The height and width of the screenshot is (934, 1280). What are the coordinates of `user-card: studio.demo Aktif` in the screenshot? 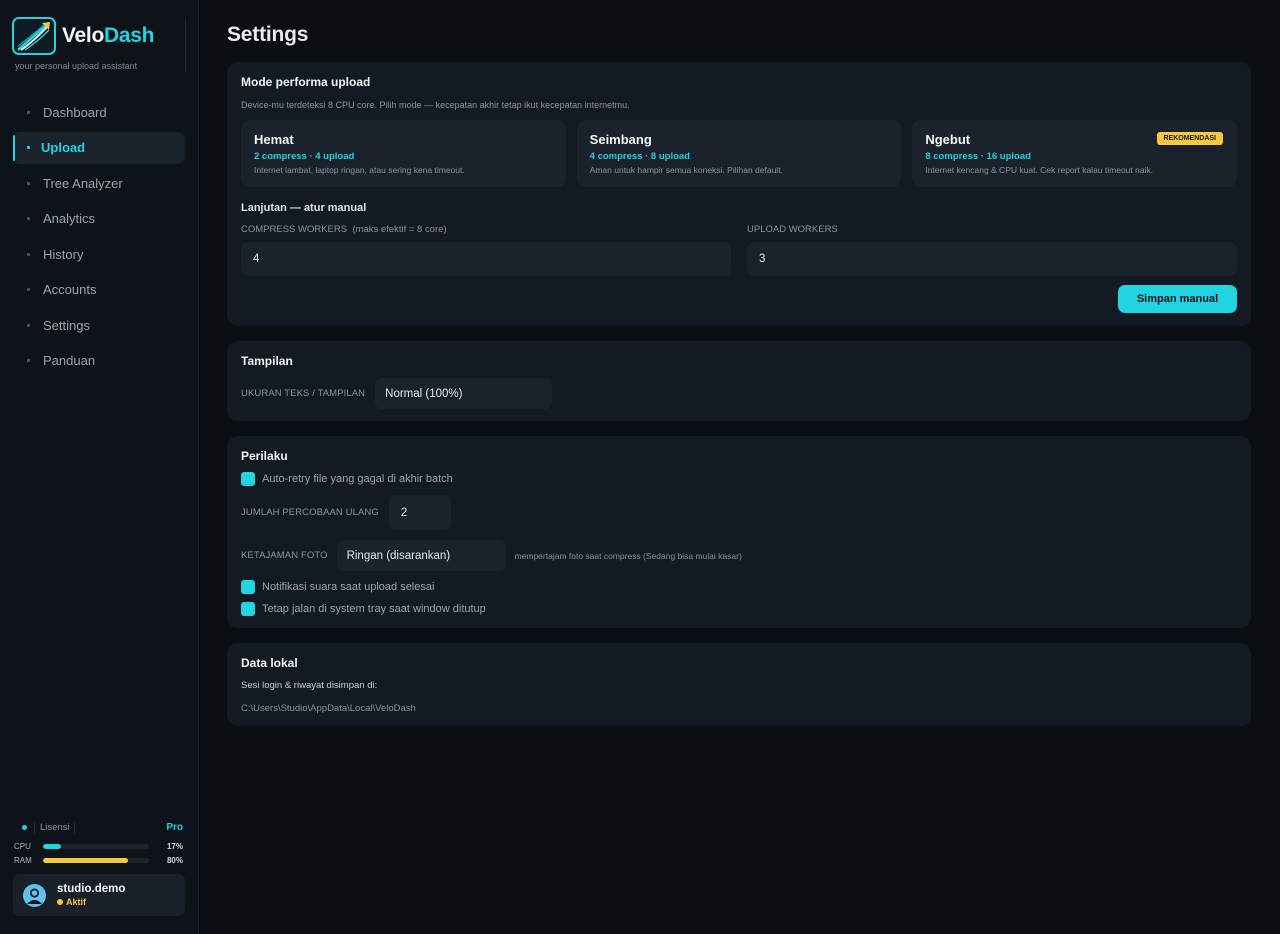 It's located at (99, 895).